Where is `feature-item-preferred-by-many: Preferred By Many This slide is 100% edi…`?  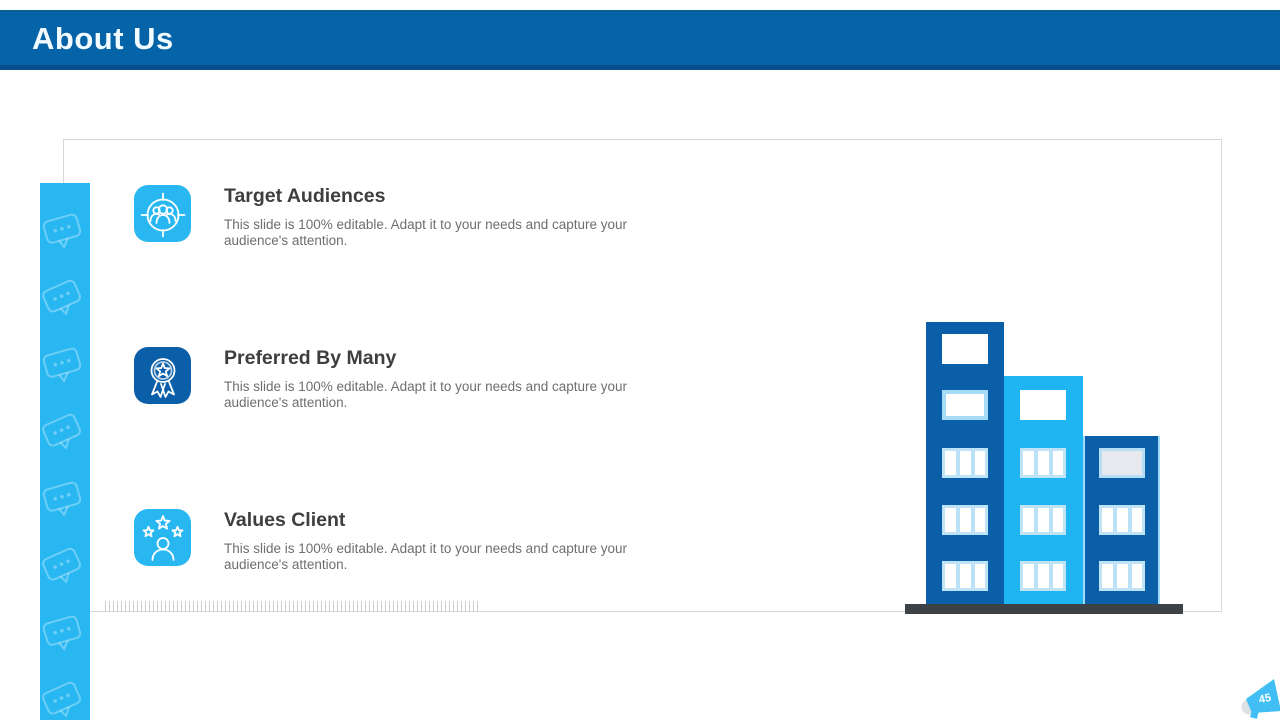
feature-item-preferred-by-many: Preferred By Many This slide is 100% edi… is located at coordinates (405, 379).